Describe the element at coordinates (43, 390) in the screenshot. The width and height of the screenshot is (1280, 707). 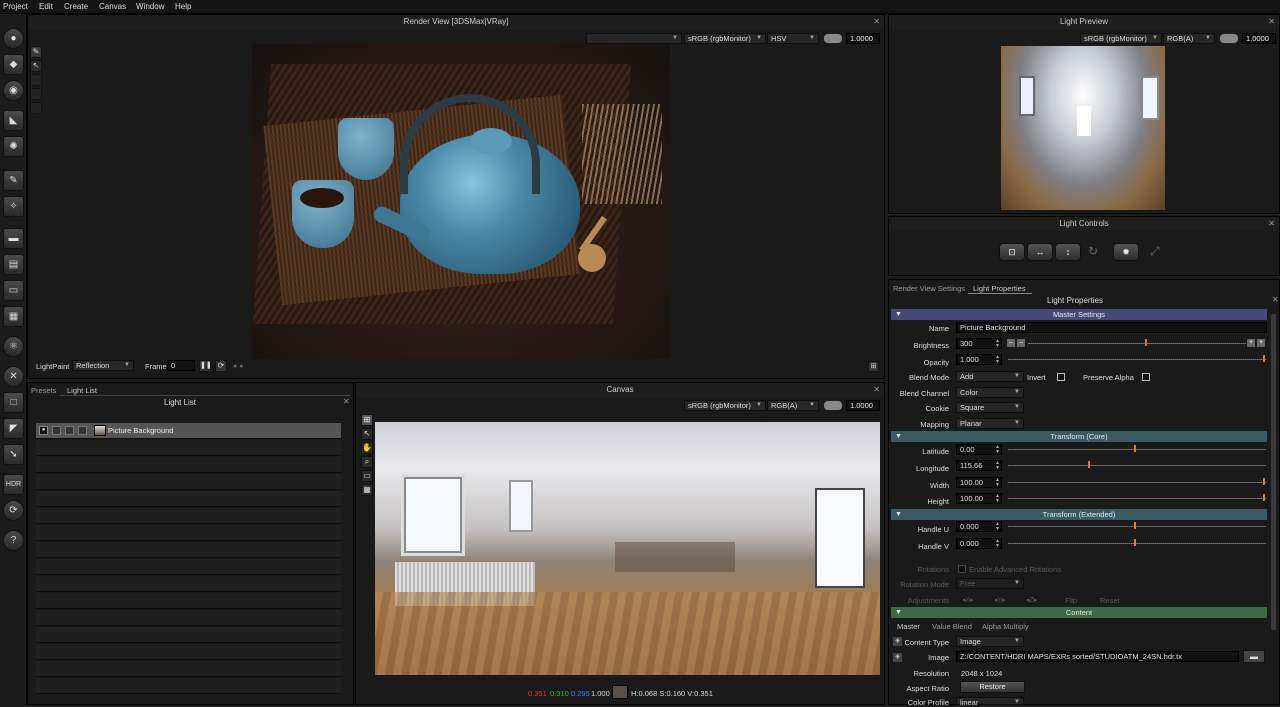
I see `tab-presets: Presets` at that location.